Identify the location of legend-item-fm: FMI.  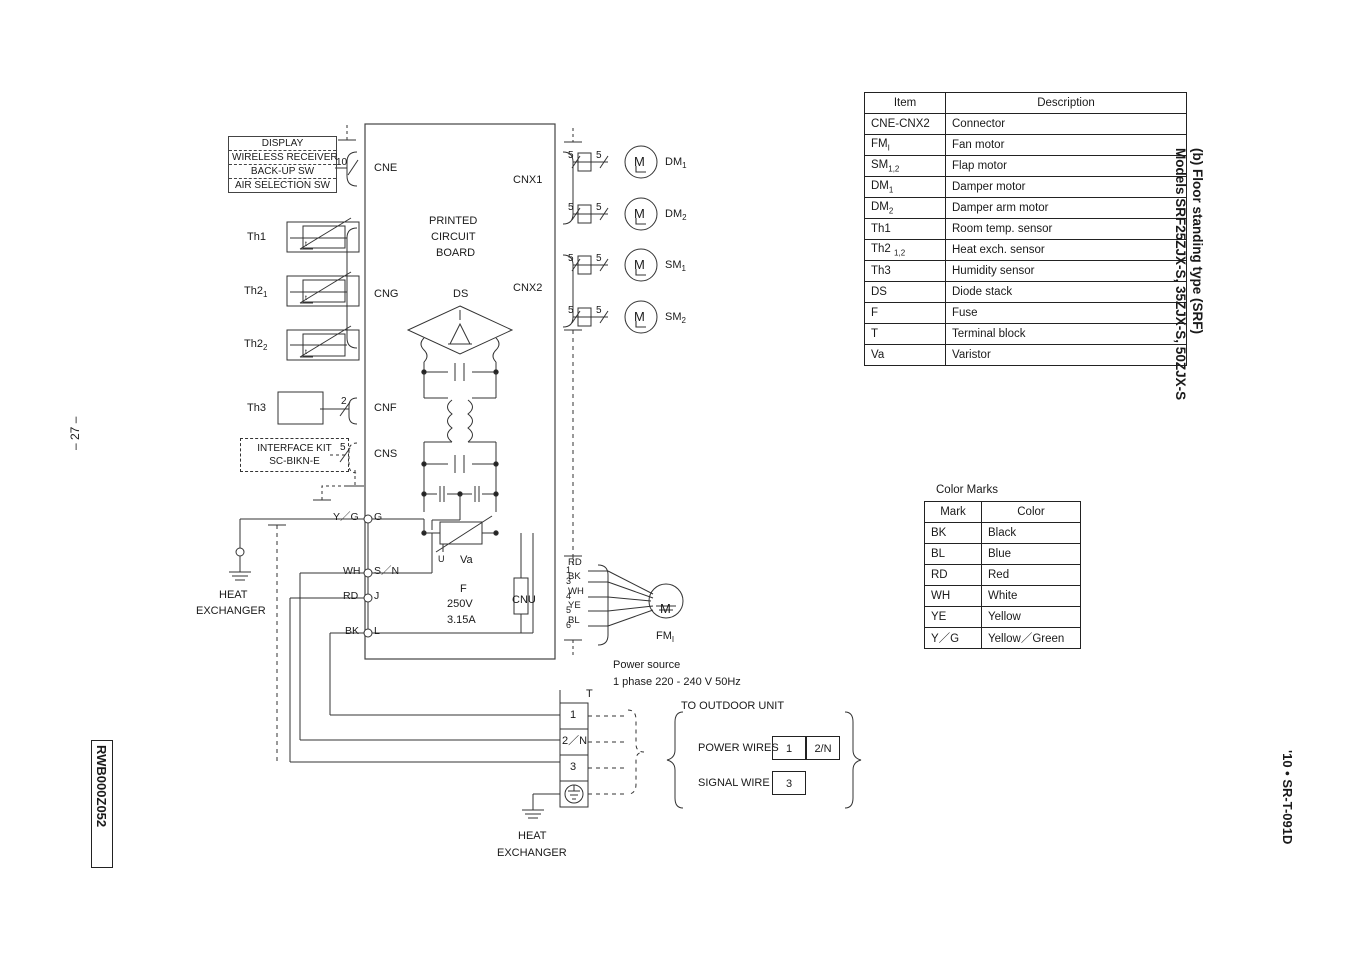
(905, 145).